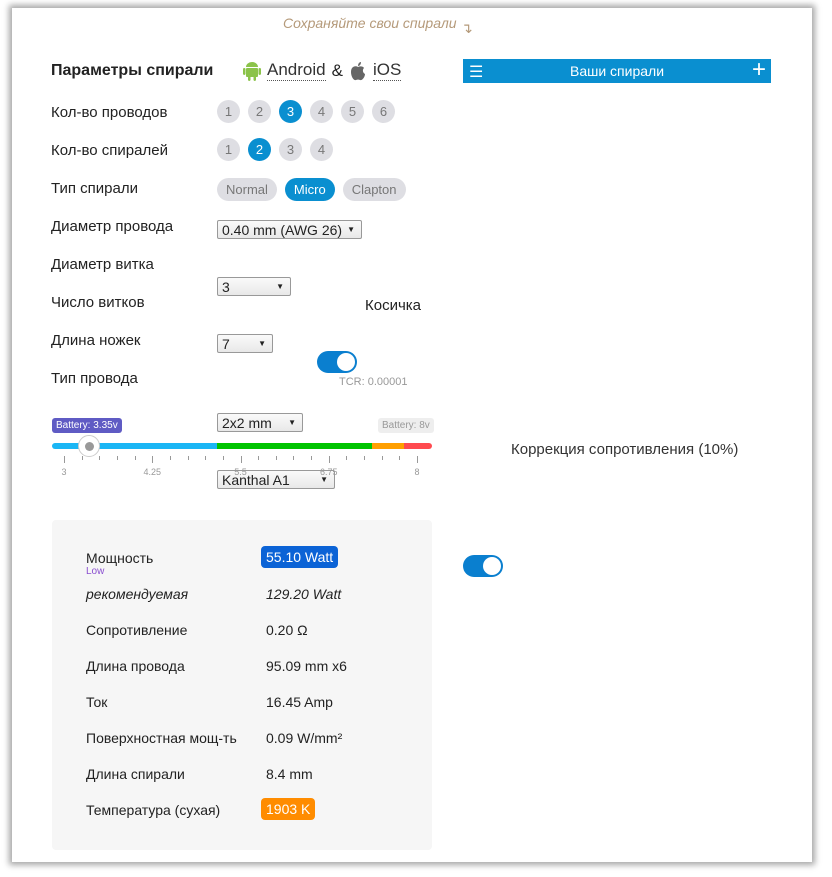 This screenshot has height=877, width=832. What do you see at coordinates (252, 71) in the screenshot?
I see `android-icon` at bounding box center [252, 71].